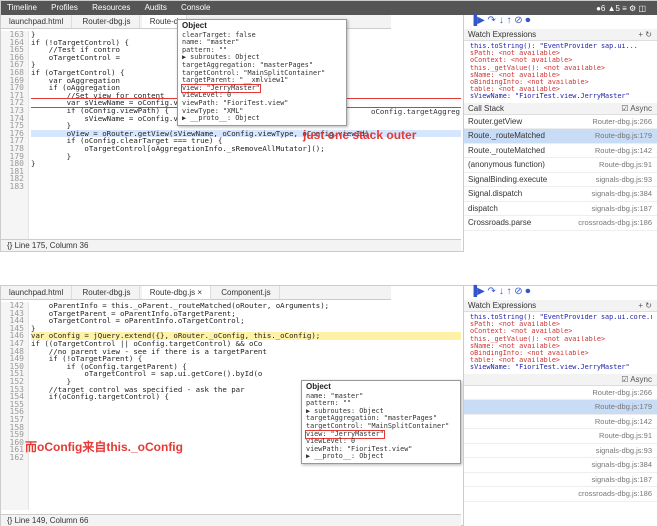  I want to click on tab-resources: Resources, so click(111, 7).